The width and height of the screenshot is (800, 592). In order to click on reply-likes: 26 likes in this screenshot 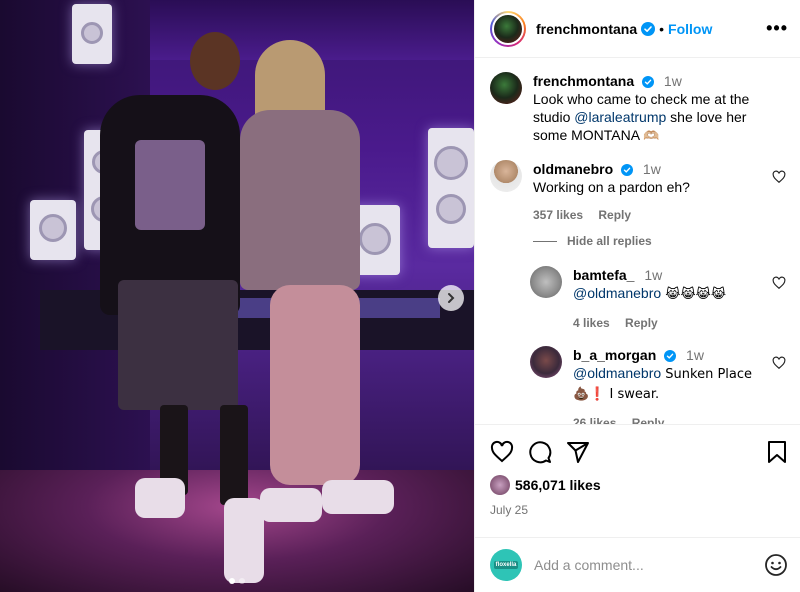, I will do `click(594, 420)`.